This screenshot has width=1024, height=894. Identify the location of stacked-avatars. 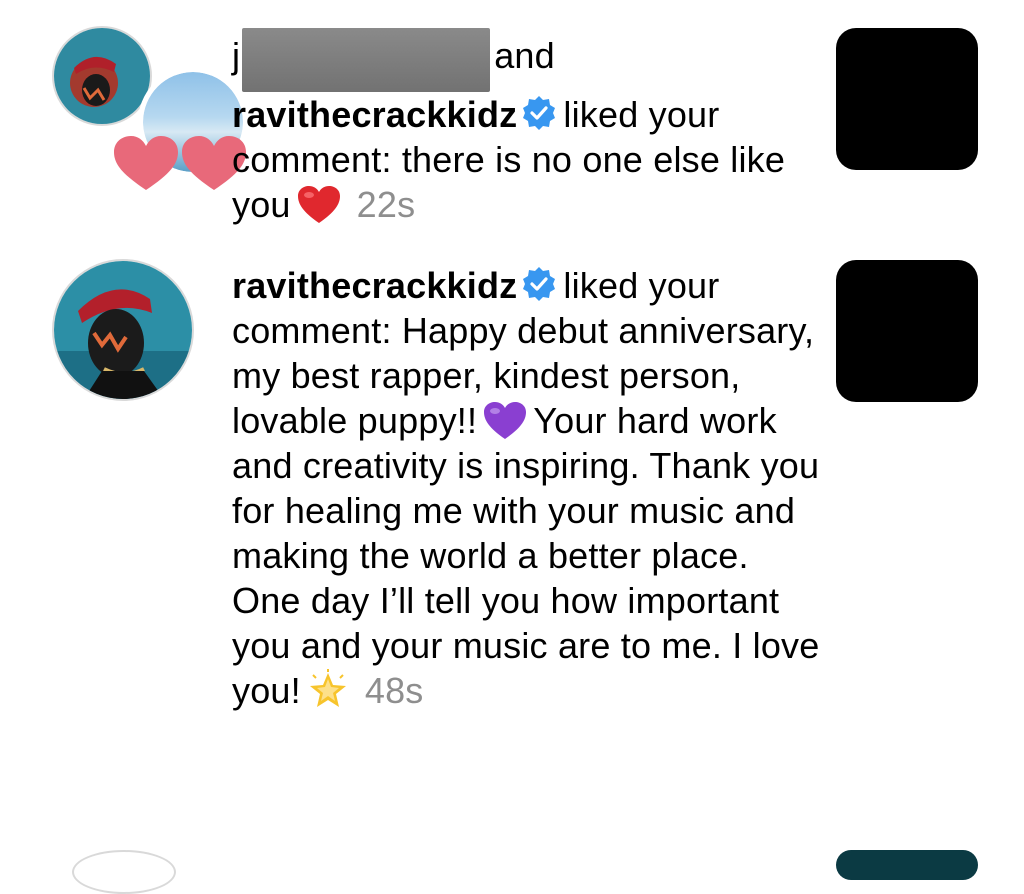
(150, 108).